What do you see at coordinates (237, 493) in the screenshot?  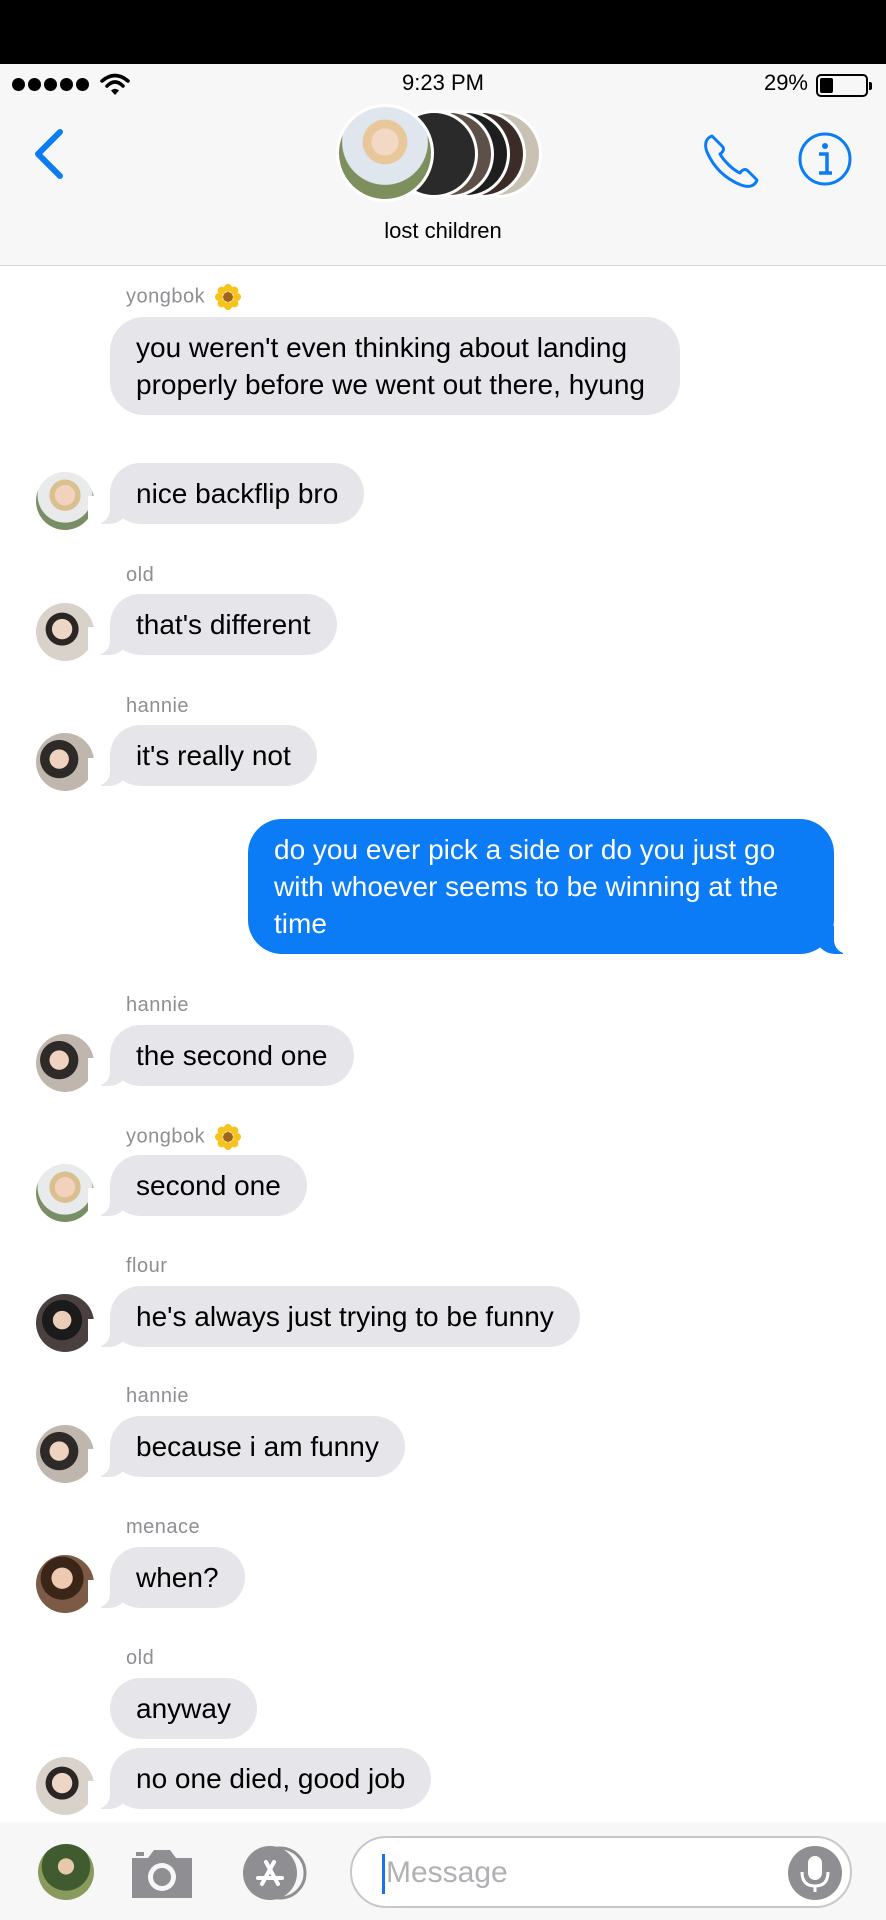 I see `message-text: nice backflip bro` at bounding box center [237, 493].